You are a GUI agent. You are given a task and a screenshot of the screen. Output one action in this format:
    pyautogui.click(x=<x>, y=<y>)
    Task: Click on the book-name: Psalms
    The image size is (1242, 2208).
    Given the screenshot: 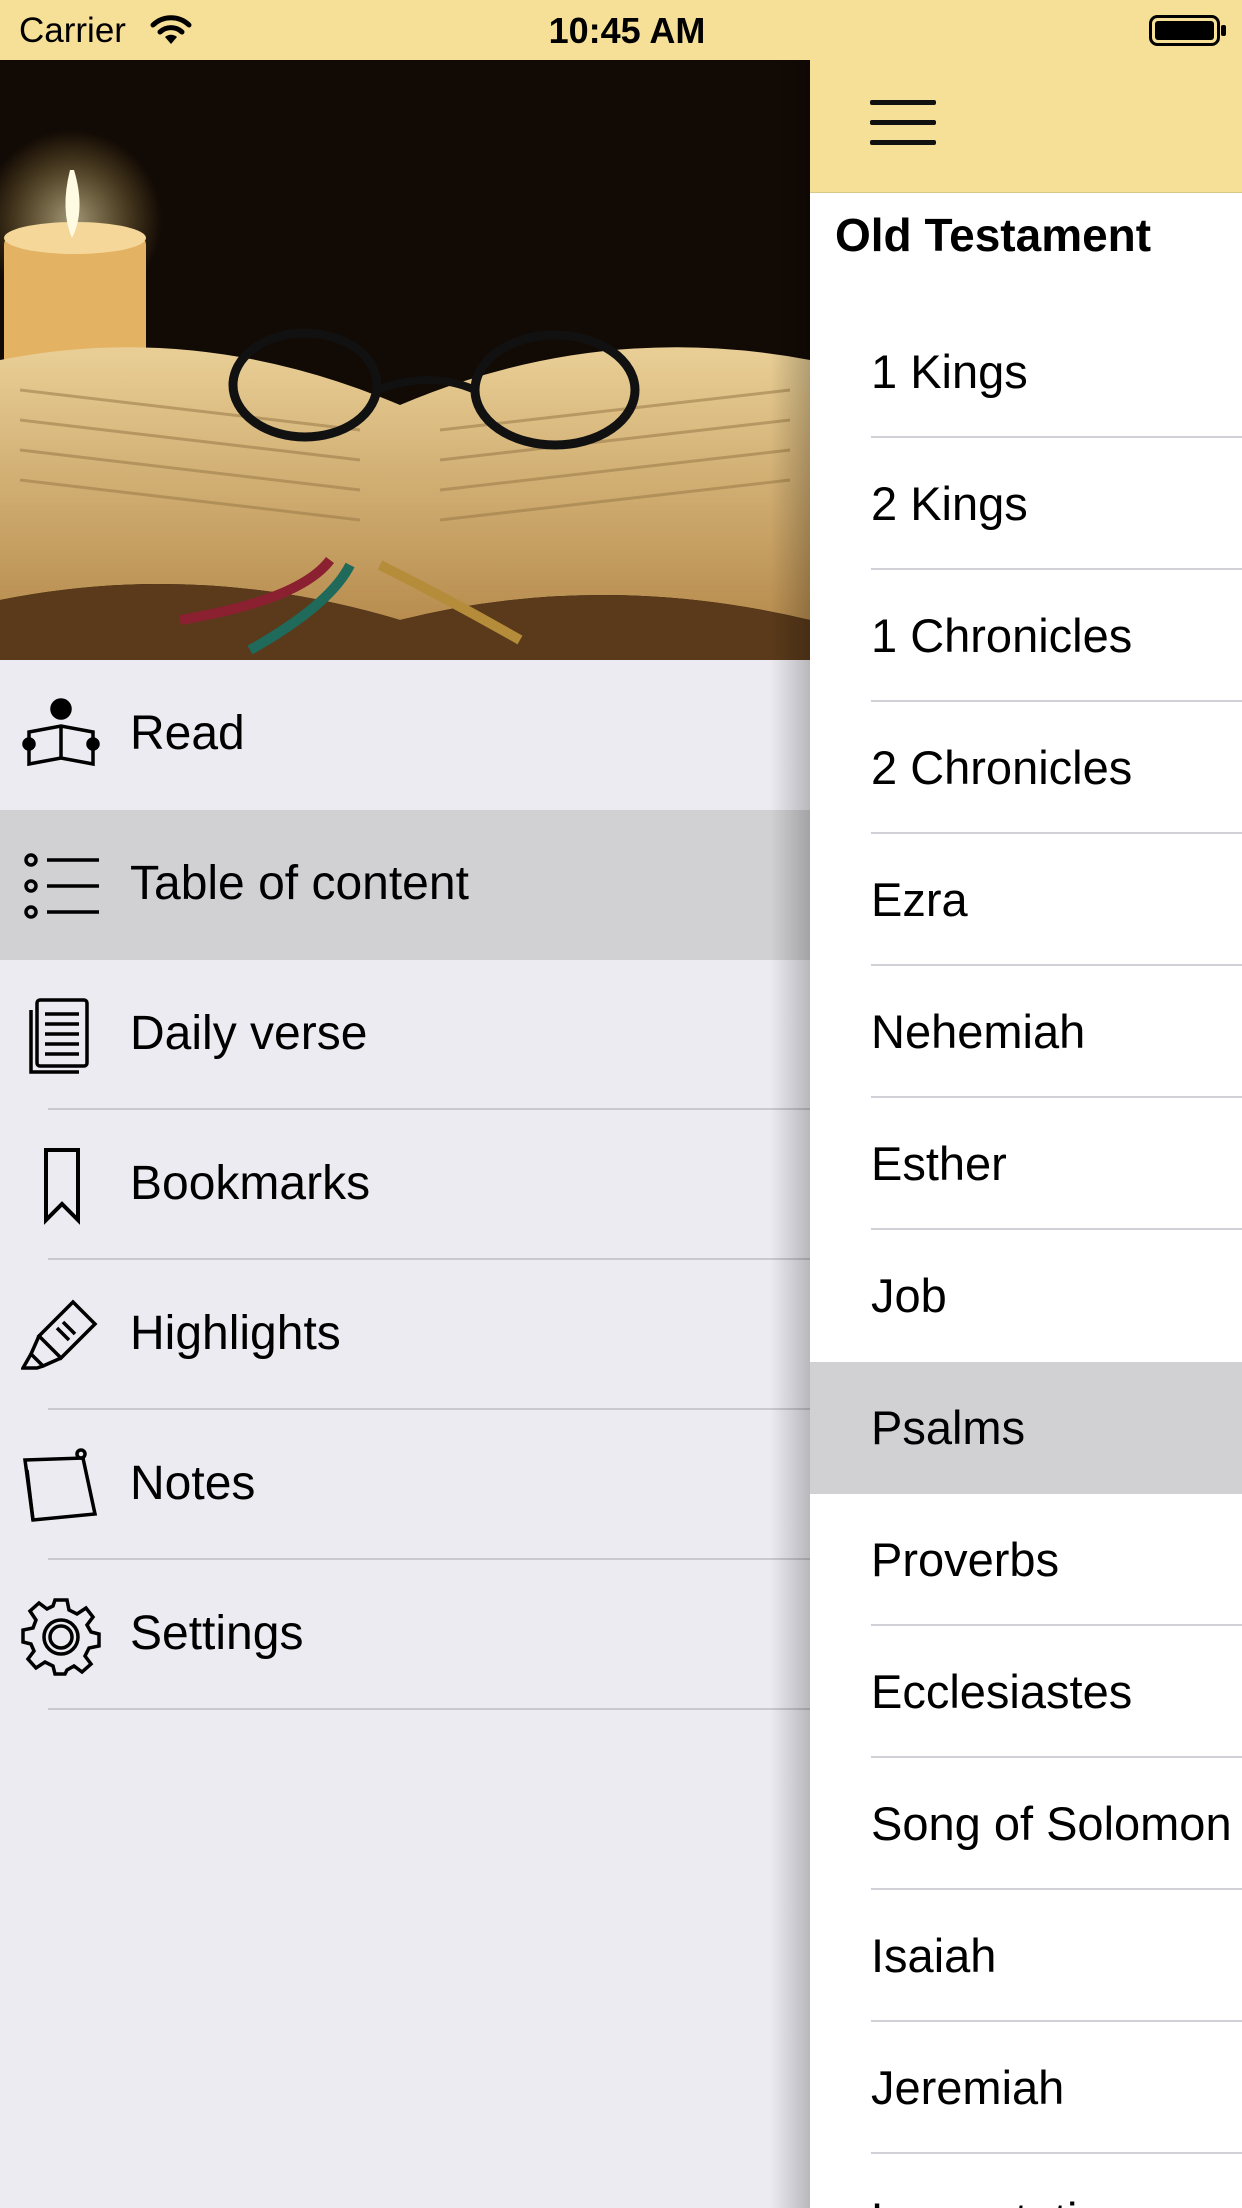 What is the action you would take?
    pyautogui.click(x=948, y=1427)
    